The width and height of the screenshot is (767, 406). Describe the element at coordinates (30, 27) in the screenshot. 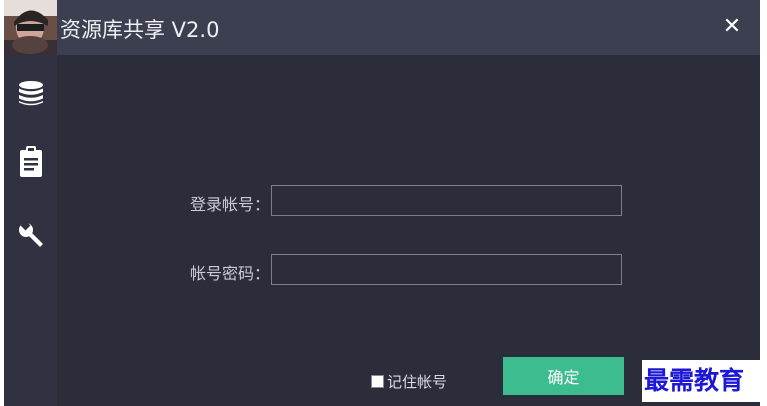

I see `avatar` at that location.